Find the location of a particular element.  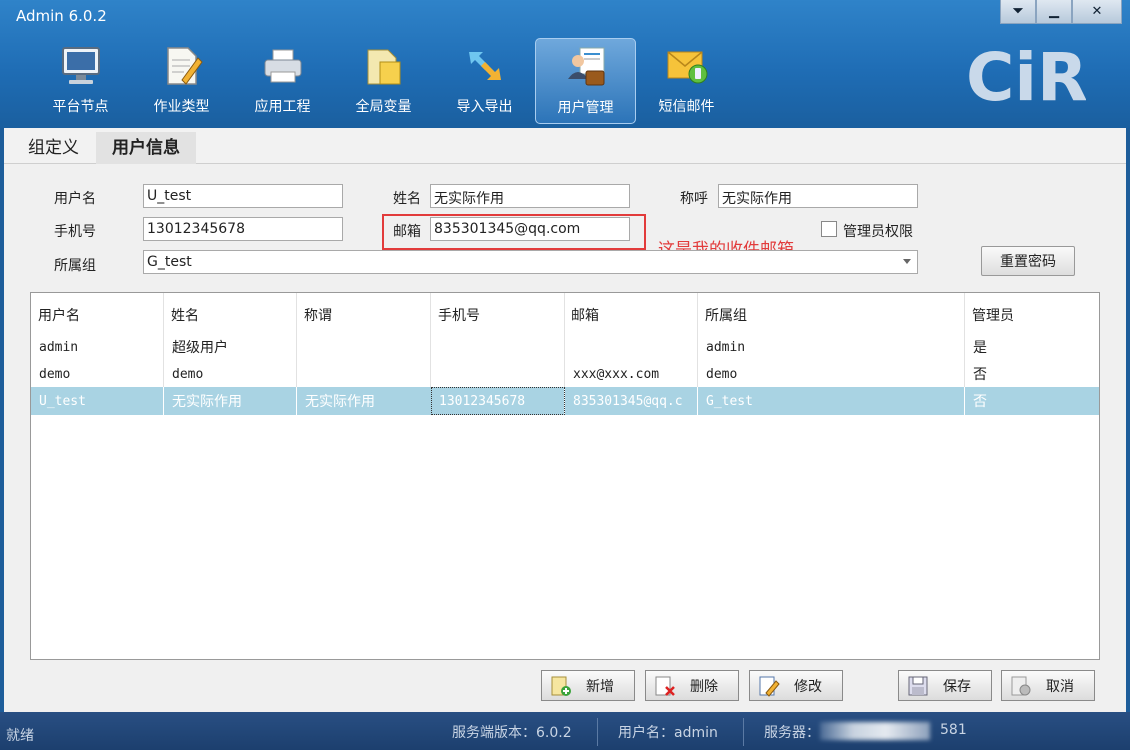

edit-button: 修改 is located at coordinates (796, 685).